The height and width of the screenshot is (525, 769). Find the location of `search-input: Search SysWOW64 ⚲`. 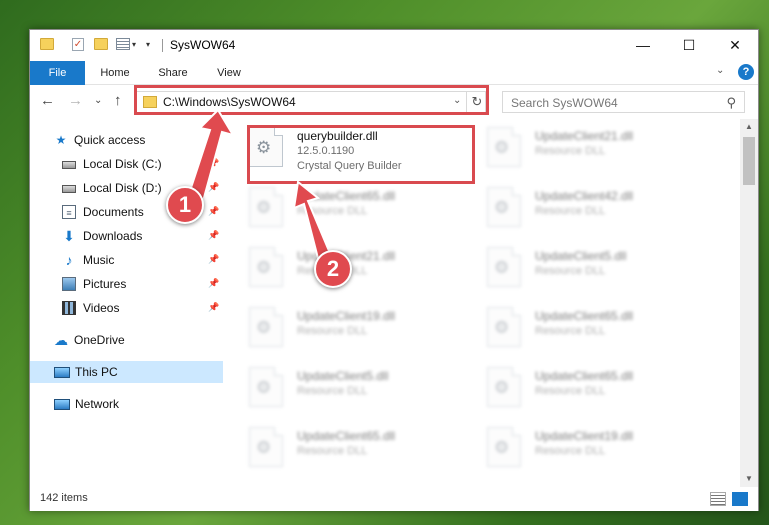

search-input: Search SysWOW64 ⚲ is located at coordinates (623, 102).